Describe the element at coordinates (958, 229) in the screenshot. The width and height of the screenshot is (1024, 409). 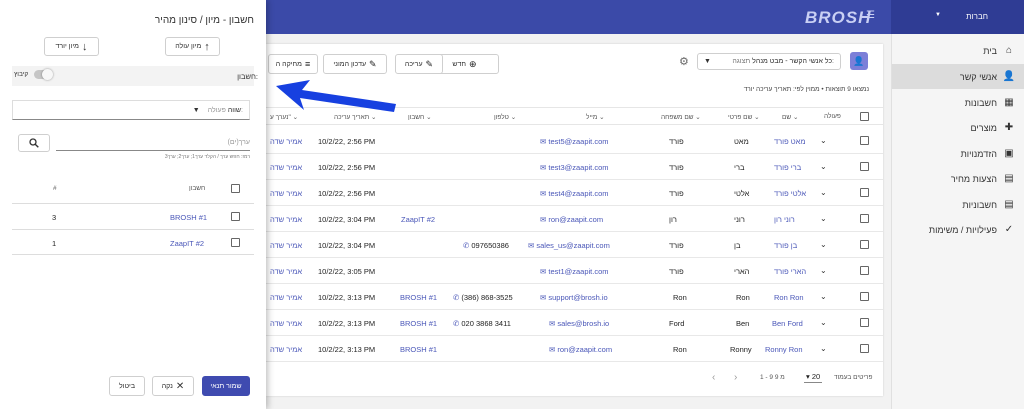
I see `sidebar-item-activities: פעילויות / משימות ✓` at that location.